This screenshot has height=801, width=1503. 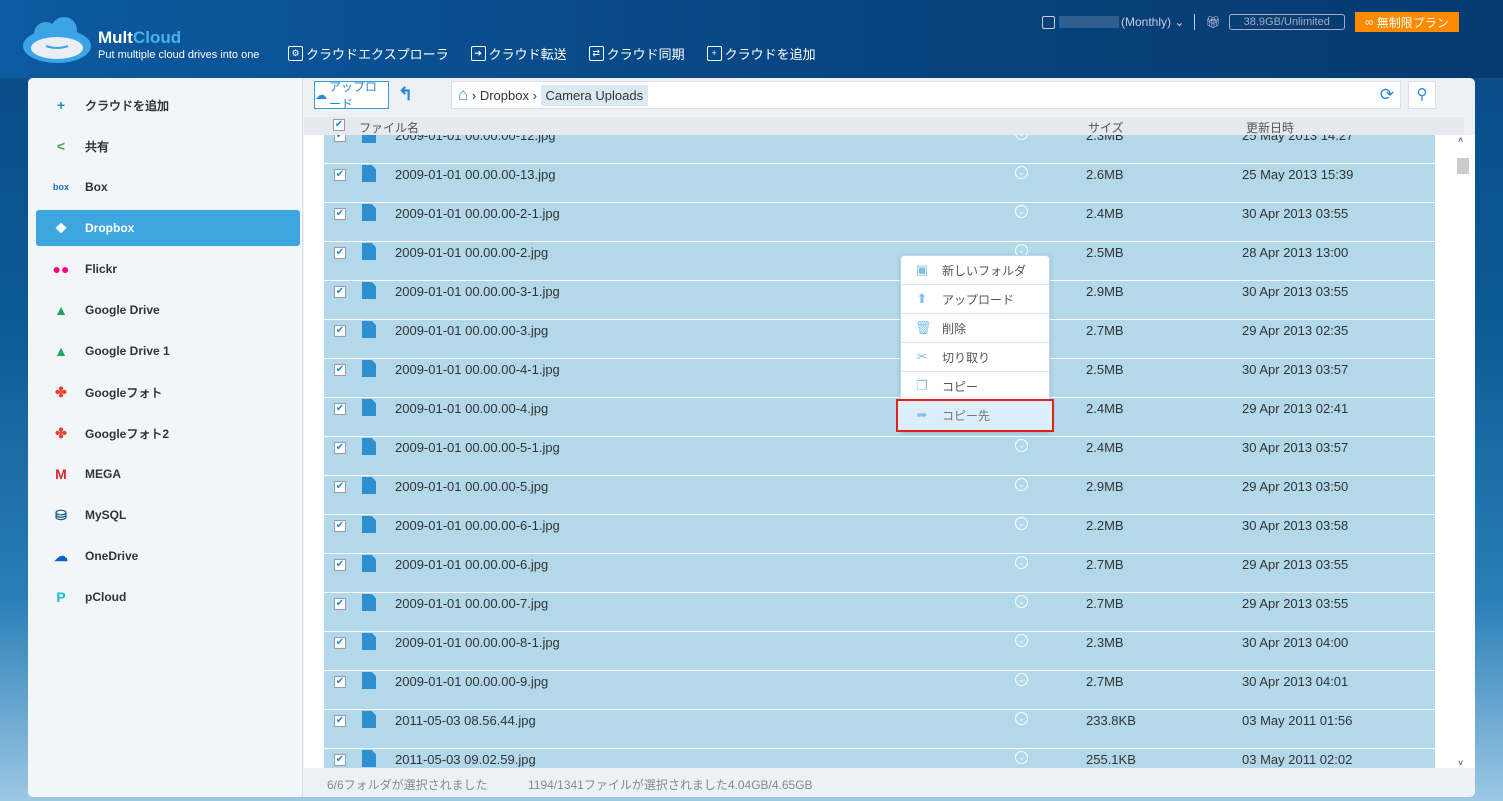 What do you see at coordinates (168, 187) in the screenshot?
I see `sidebar-item-box: box Box` at bounding box center [168, 187].